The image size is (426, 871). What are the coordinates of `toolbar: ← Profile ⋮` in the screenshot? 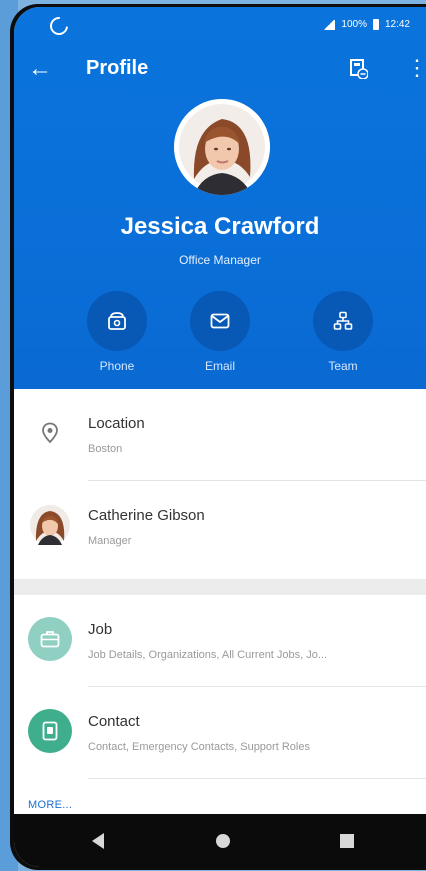 It's located at (220, 74).